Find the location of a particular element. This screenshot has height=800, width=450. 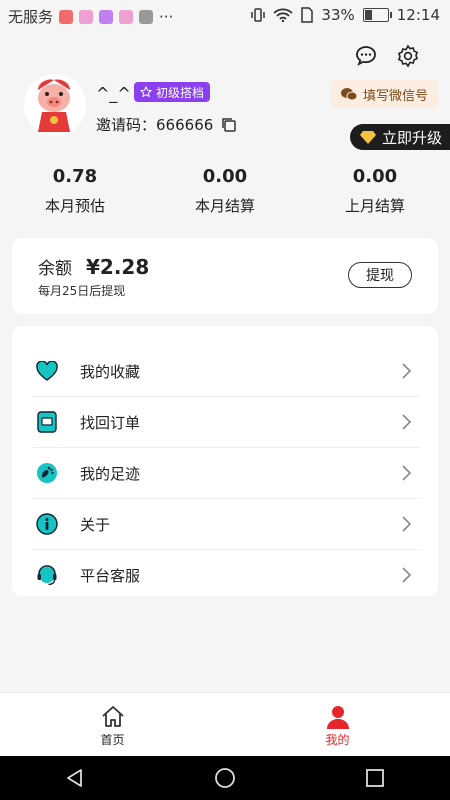

withdraw-button: 提现 is located at coordinates (380, 275).